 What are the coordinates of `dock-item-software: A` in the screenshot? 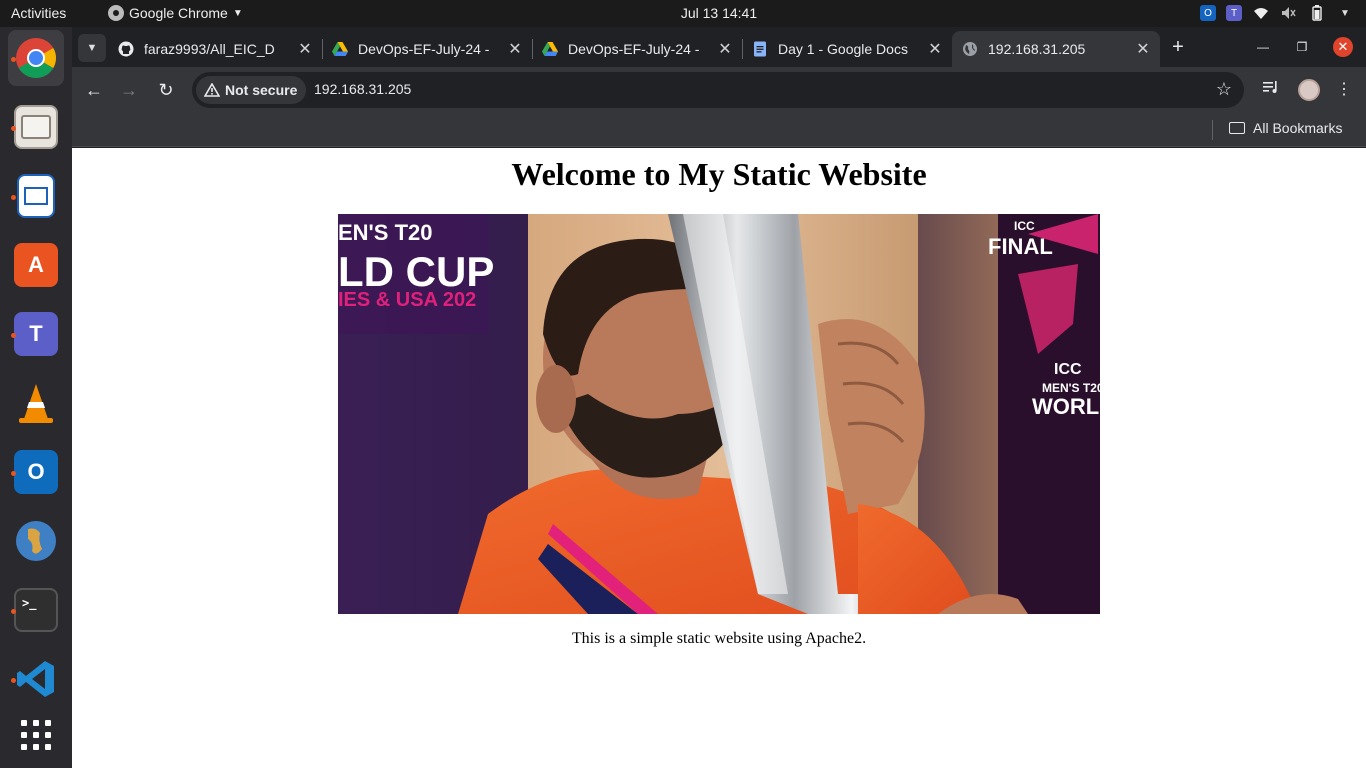 It's located at (36, 265).